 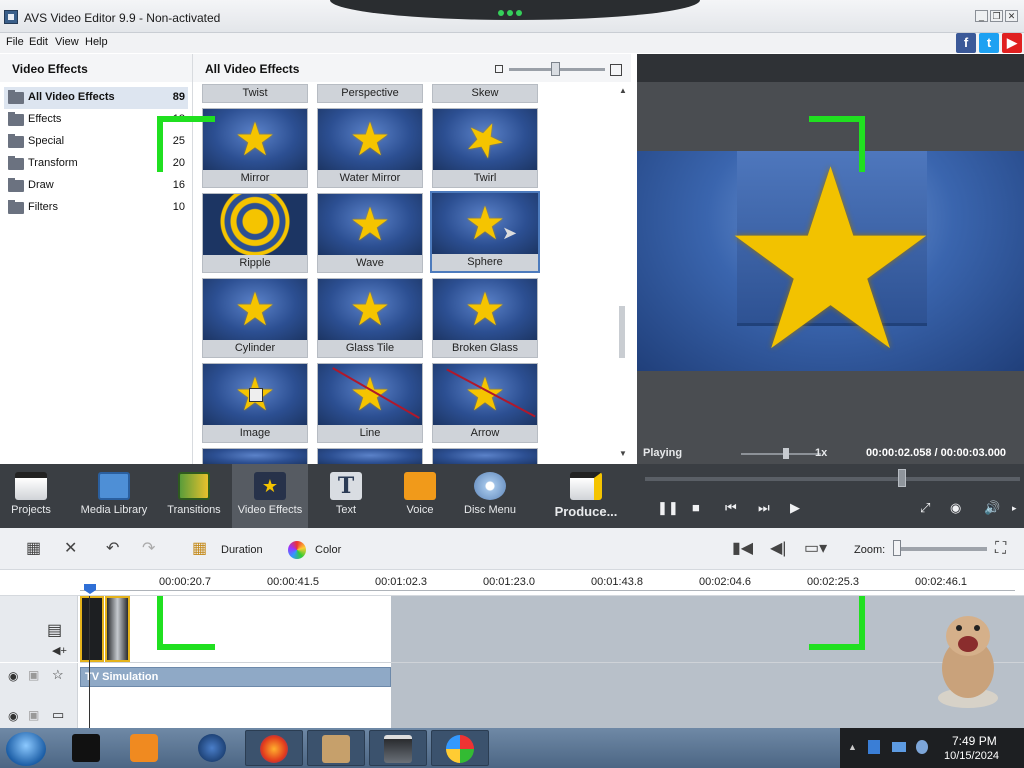 I want to click on effect-tile-water-mirror: ★ Water Mirror, so click(x=370, y=148).